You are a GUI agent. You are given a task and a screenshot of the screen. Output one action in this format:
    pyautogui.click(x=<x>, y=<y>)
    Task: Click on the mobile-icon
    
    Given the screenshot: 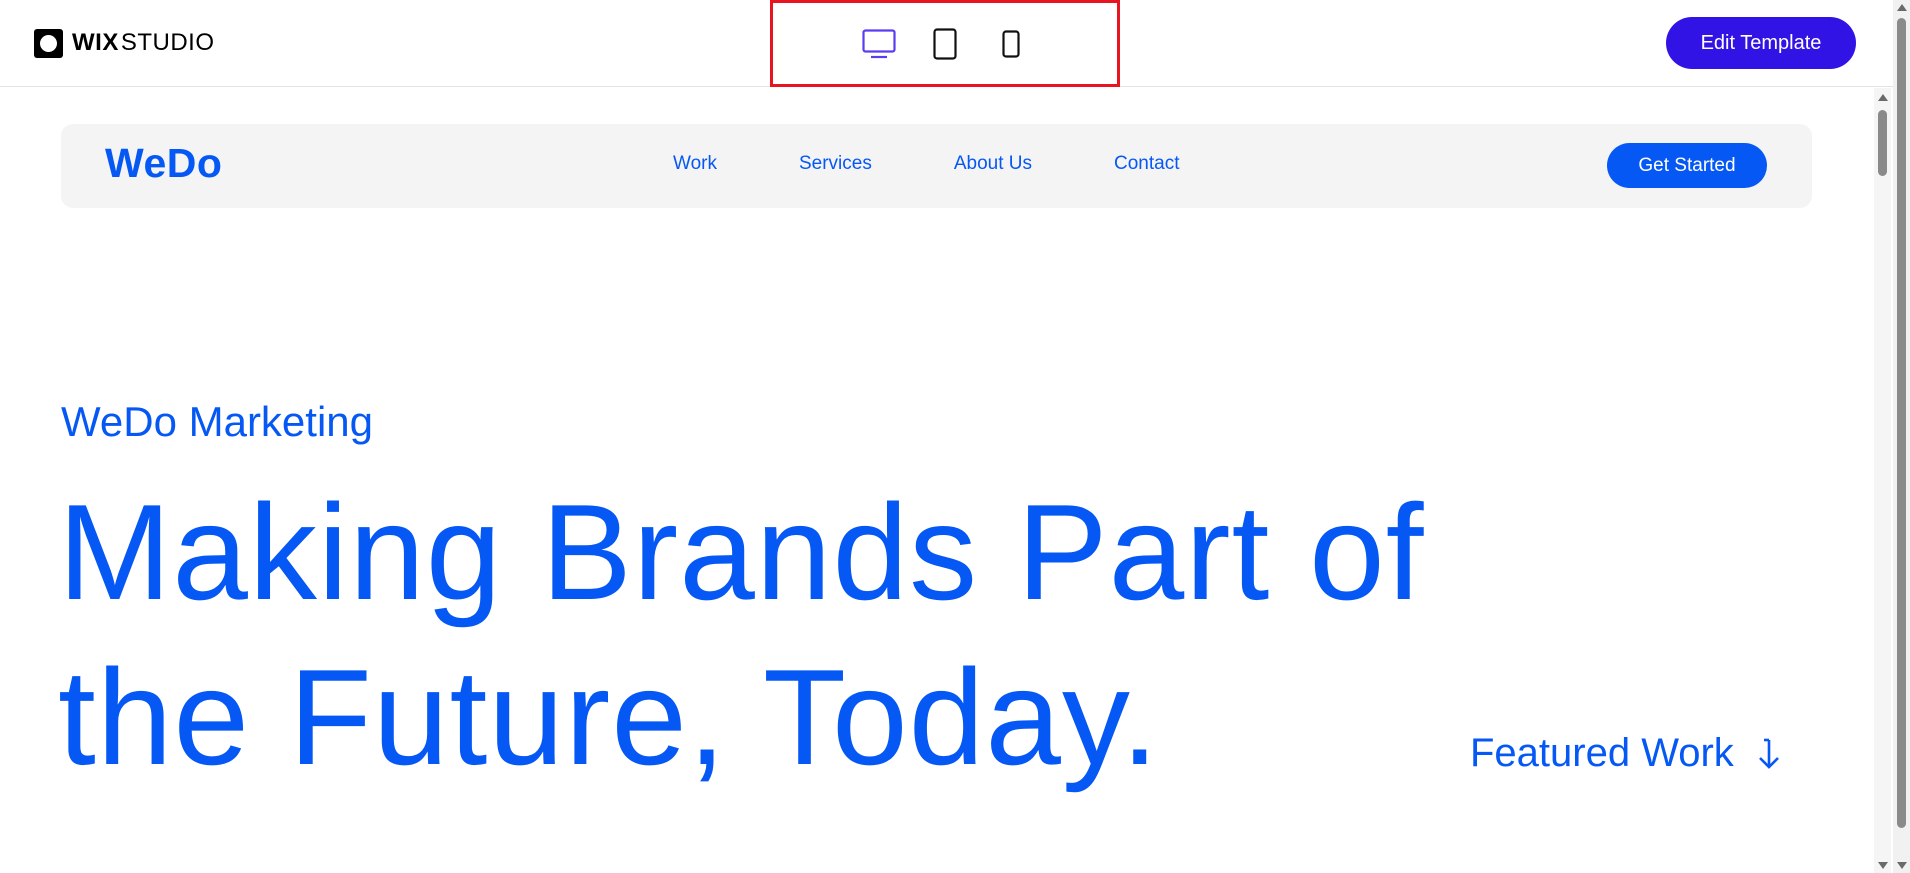 What is the action you would take?
    pyautogui.click(x=1011, y=43)
    